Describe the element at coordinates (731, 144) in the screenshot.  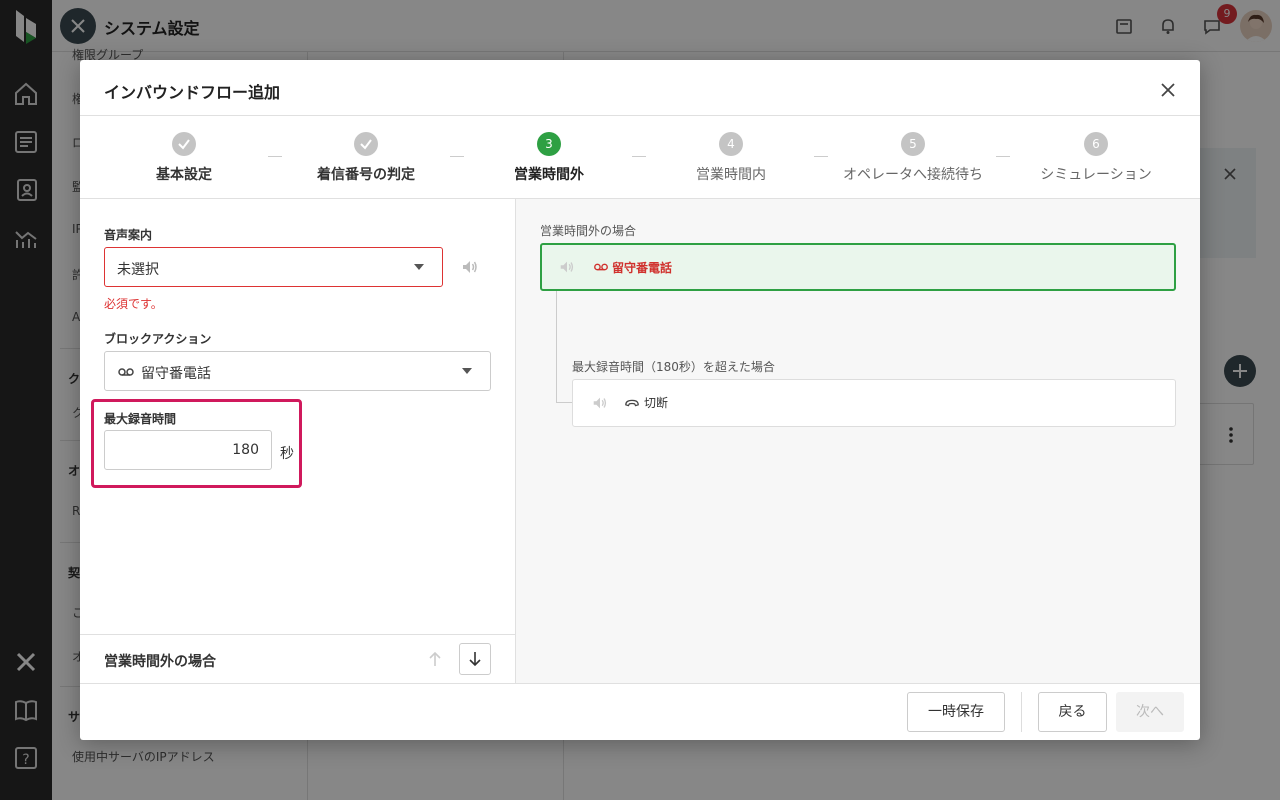
I see `step-number-badge: 4` at that location.